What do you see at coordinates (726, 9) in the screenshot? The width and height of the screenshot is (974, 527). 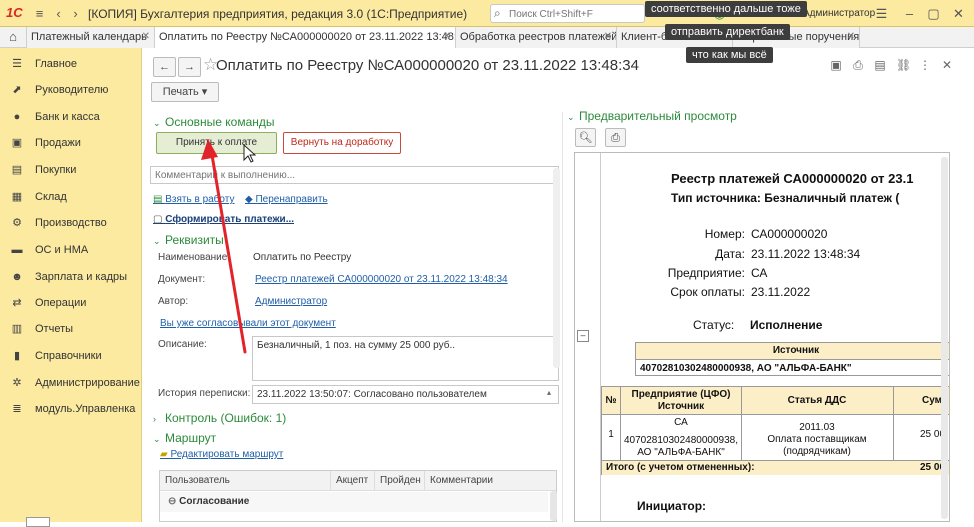 I see `caption-line-1: соответственно дальше тоже` at bounding box center [726, 9].